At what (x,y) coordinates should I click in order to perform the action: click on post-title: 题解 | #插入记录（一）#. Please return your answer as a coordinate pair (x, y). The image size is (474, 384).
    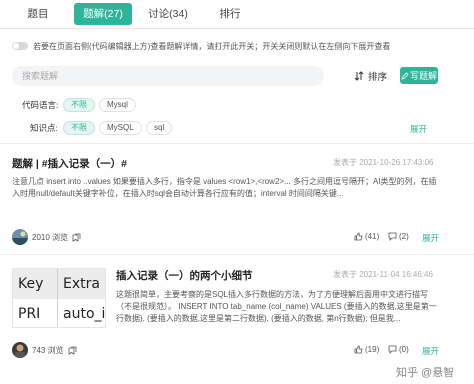
    Looking at the image, I should click on (69, 163).